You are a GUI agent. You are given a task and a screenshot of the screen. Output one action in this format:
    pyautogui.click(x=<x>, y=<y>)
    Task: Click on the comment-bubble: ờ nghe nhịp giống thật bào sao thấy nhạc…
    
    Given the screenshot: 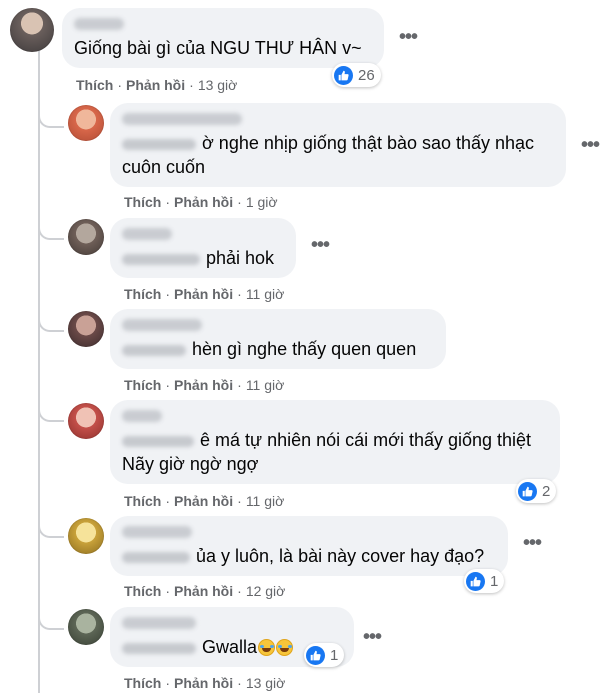 What is the action you would take?
    pyautogui.click(x=338, y=145)
    